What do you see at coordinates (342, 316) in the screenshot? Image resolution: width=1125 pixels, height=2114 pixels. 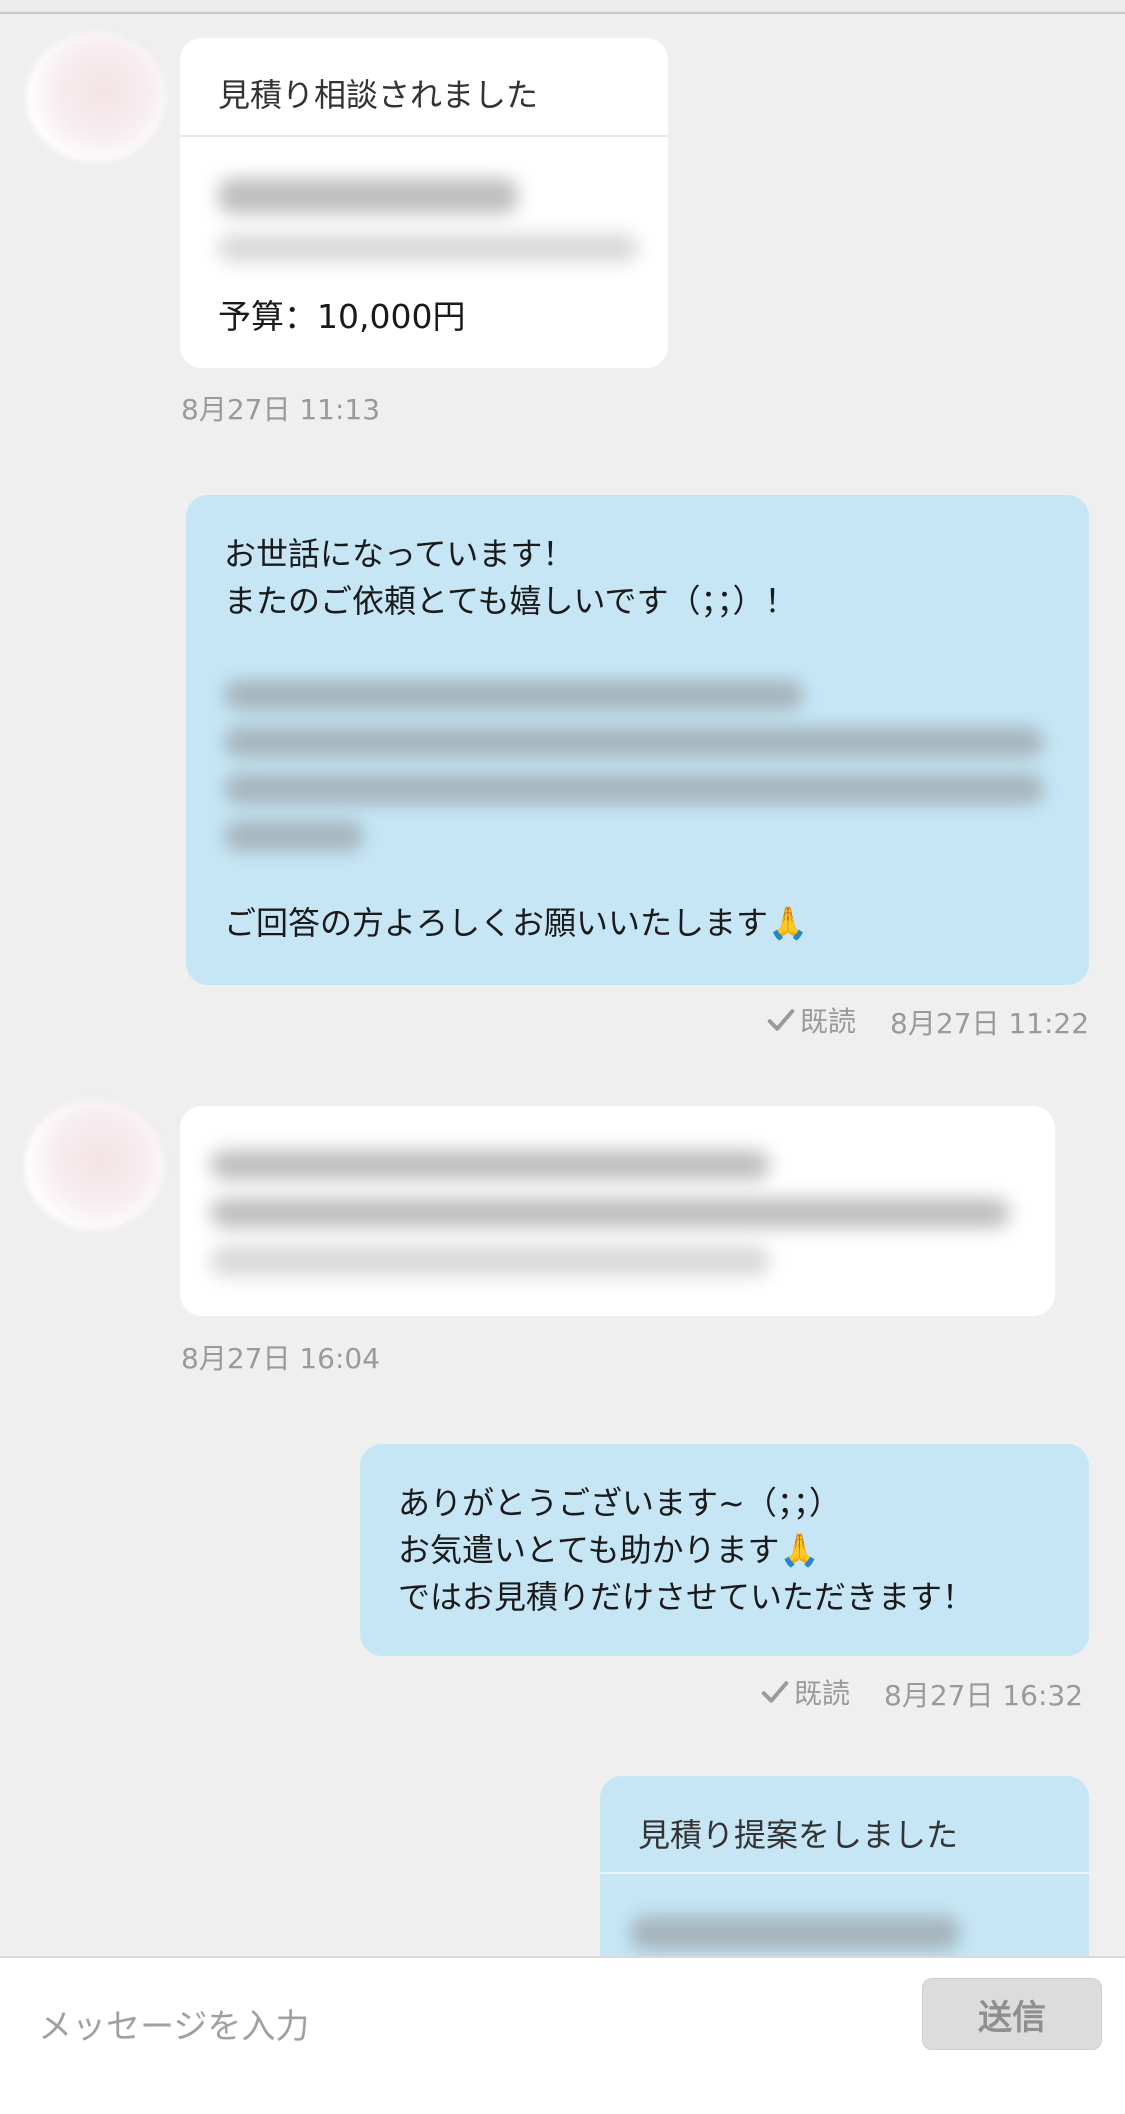 I see `budget-text: 予算：10,000円` at bounding box center [342, 316].